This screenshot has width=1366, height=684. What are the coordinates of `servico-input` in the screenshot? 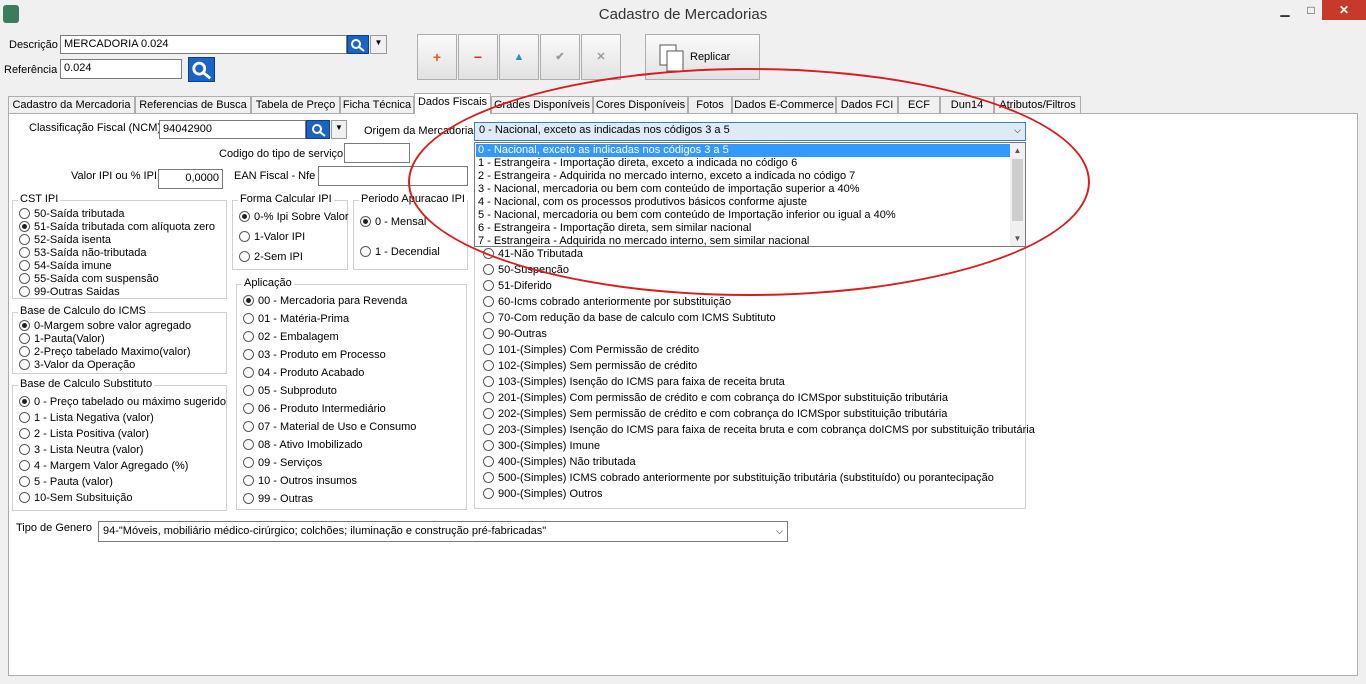 It's located at (377, 153).